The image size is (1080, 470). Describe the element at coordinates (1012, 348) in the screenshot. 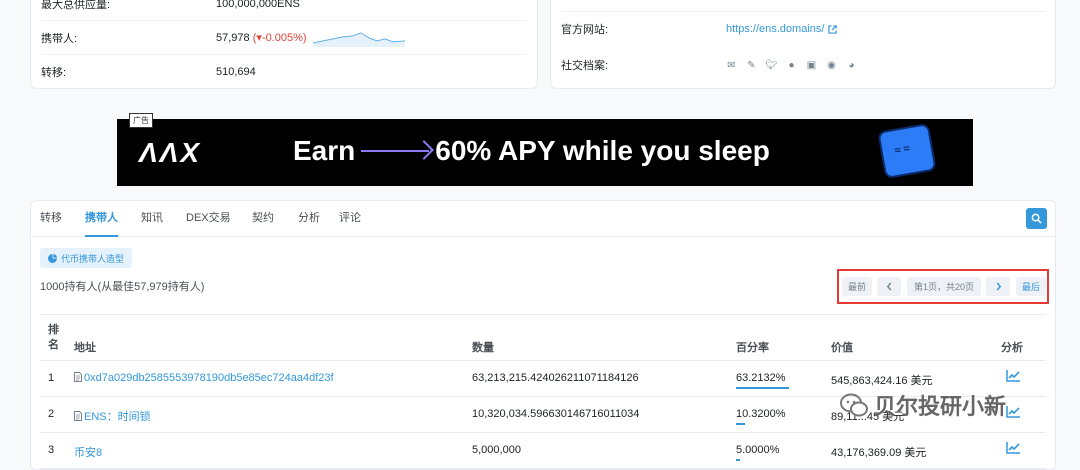

I see `header-analytics: 分析` at that location.